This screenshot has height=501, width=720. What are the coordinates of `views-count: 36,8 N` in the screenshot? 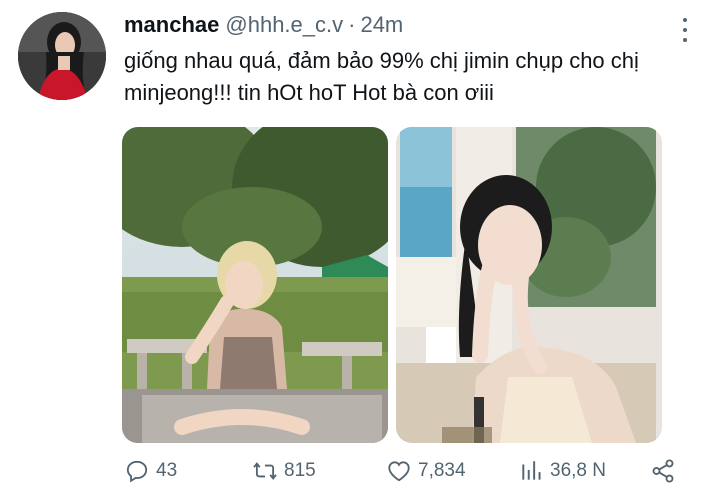 It's located at (578, 470).